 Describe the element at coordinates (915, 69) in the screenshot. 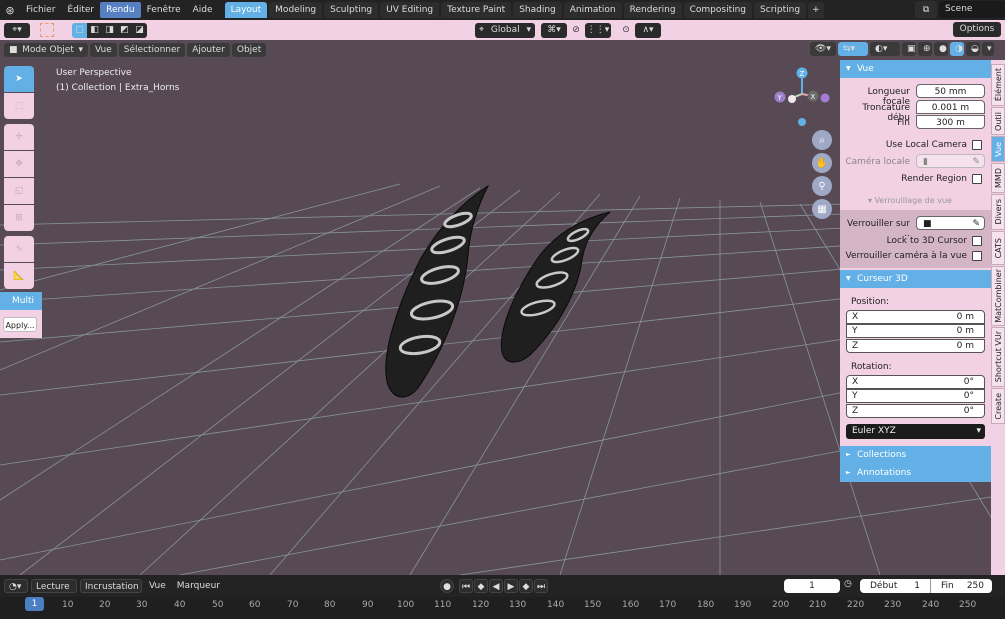

I see `vue-section-header: Vue` at that location.